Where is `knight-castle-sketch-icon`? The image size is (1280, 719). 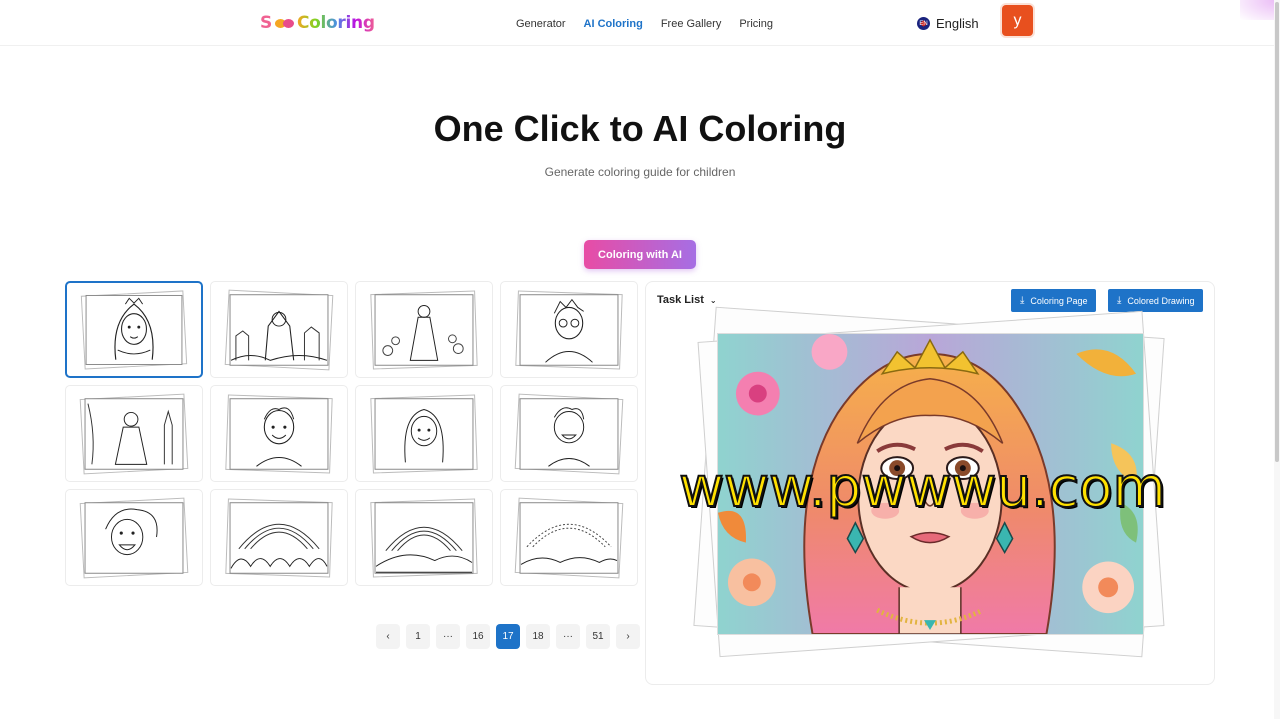 knight-castle-sketch-icon is located at coordinates (279, 330).